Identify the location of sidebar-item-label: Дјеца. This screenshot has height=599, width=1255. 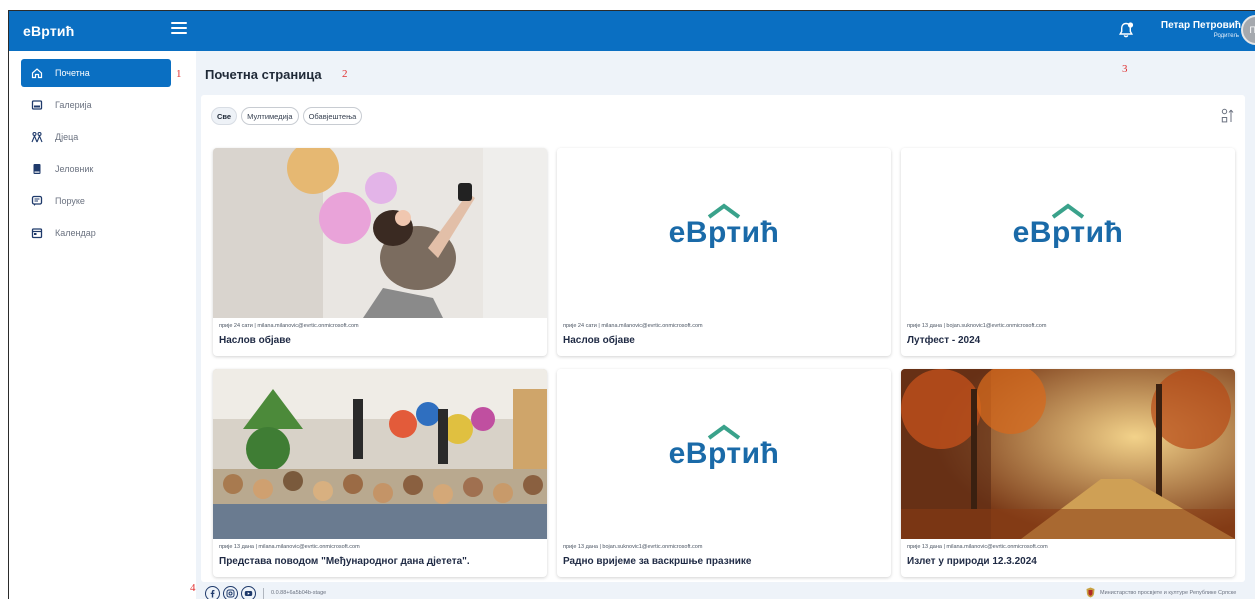
(67, 137).